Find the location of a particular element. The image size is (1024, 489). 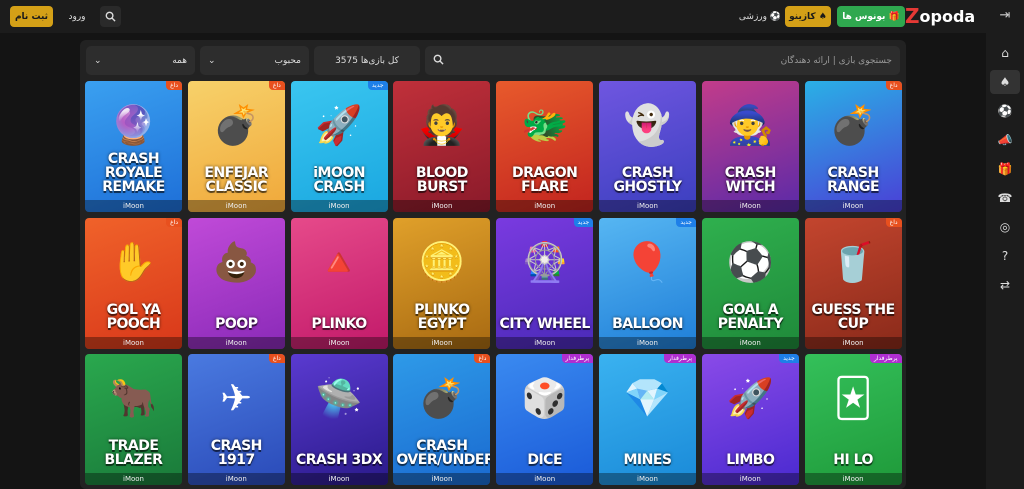

megaphone-icon: 📣 is located at coordinates (1005, 140).